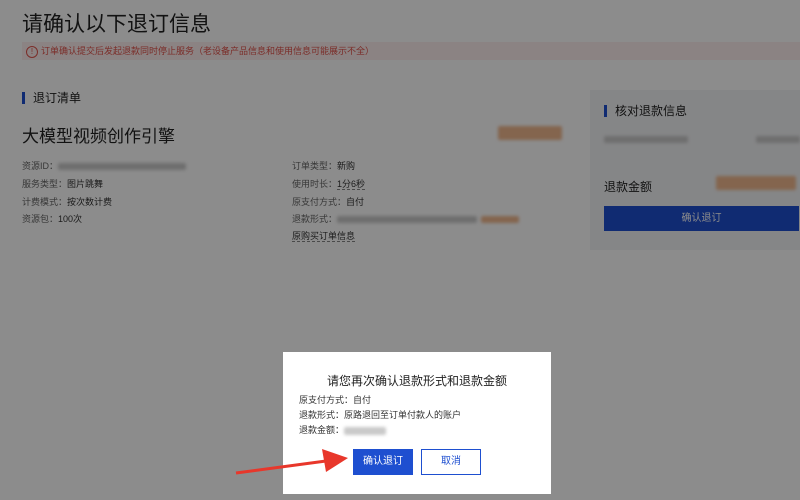  What do you see at coordinates (335, 460) in the screenshot?
I see `arrow-head` at bounding box center [335, 460].